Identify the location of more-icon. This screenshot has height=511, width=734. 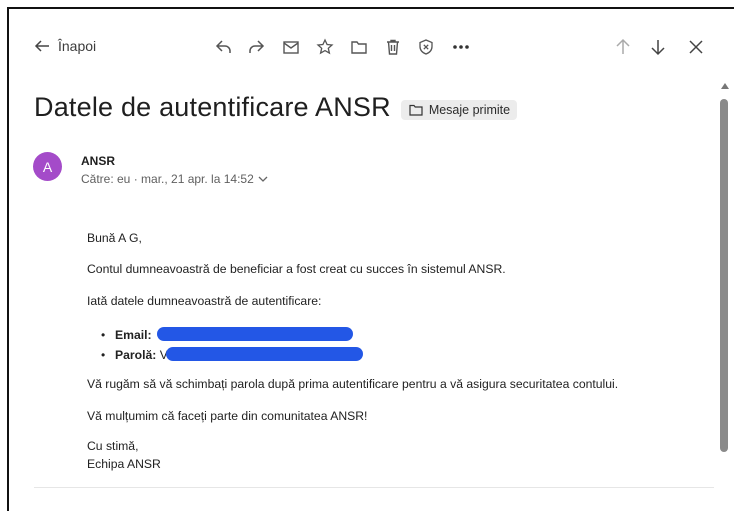
(461, 47).